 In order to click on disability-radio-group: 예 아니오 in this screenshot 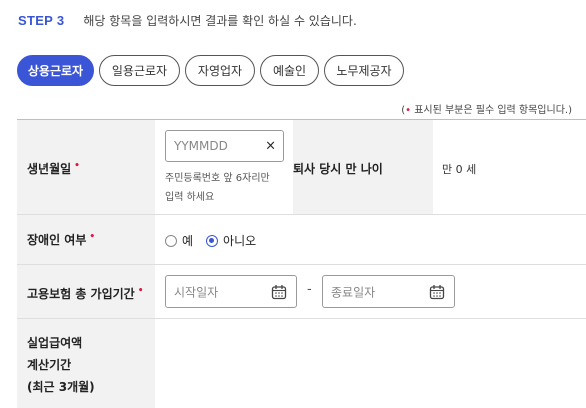, I will do `click(217, 240)`.